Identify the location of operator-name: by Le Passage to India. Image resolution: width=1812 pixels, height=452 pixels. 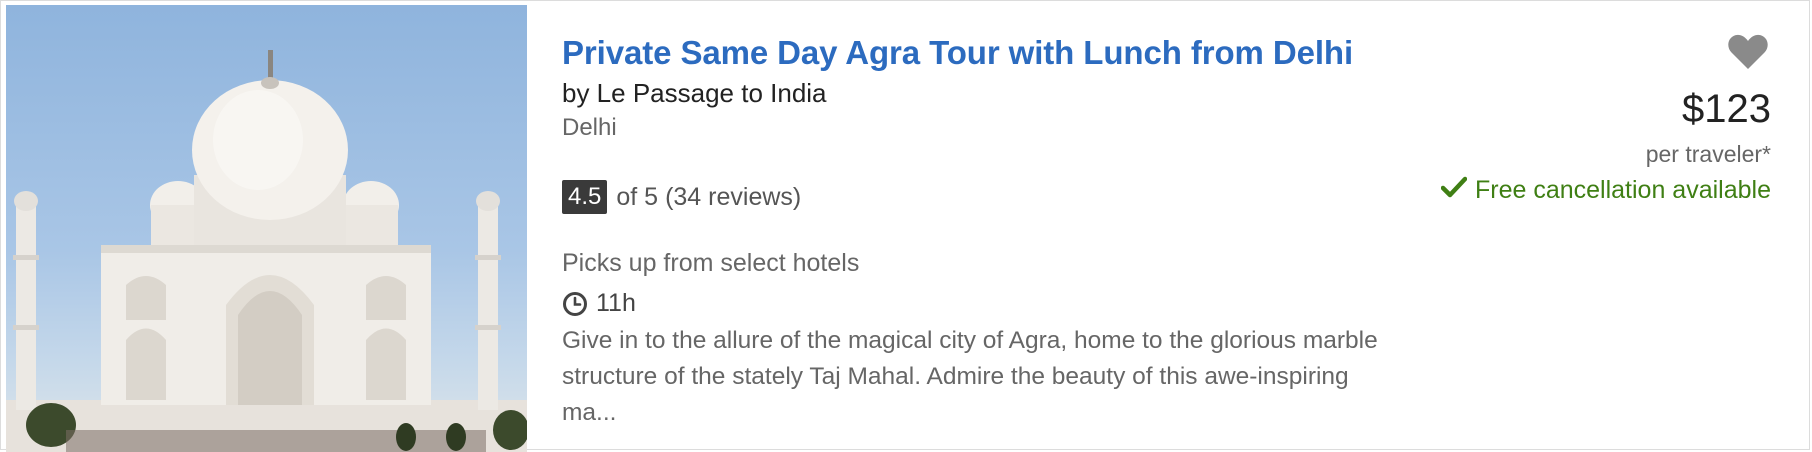
(694, 93).